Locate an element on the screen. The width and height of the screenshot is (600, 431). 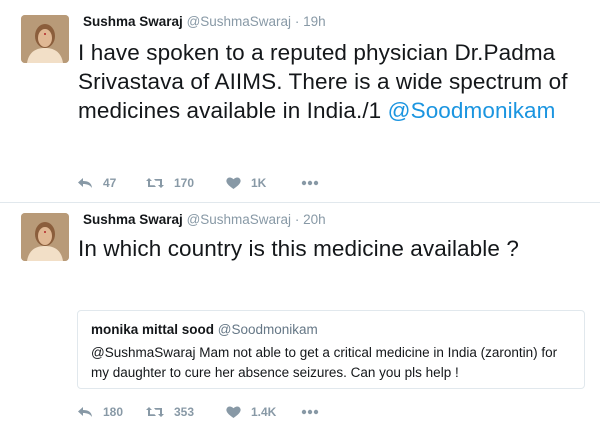
timestamp: 20h is located at coordinates (314, 219).